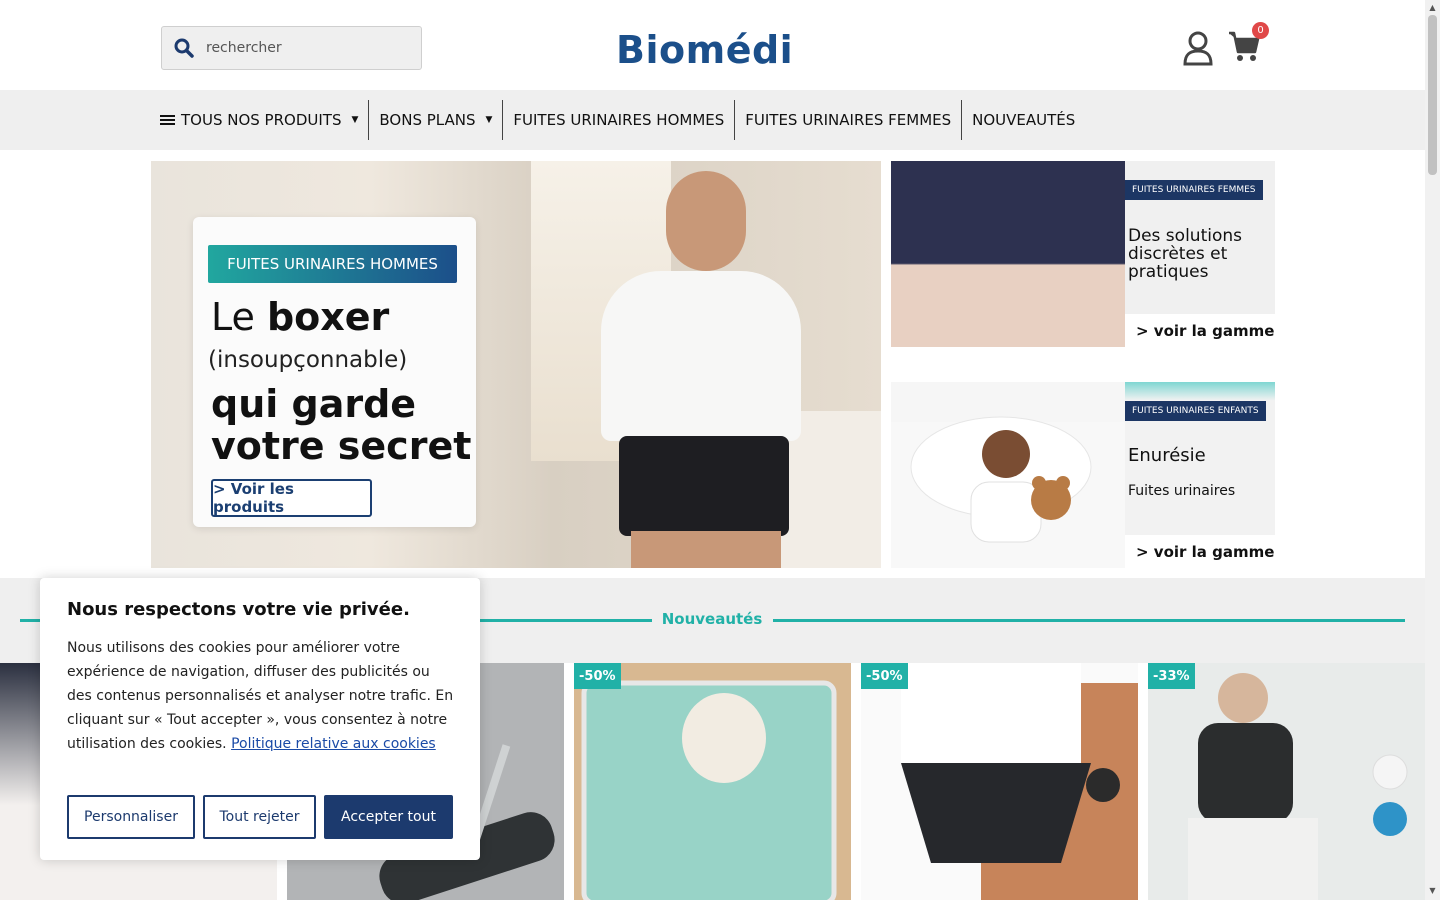 This screenshot has height=900, width=1440. I want to click on cookie-title: Nous respectons votre vie privée., so click(238, 609).